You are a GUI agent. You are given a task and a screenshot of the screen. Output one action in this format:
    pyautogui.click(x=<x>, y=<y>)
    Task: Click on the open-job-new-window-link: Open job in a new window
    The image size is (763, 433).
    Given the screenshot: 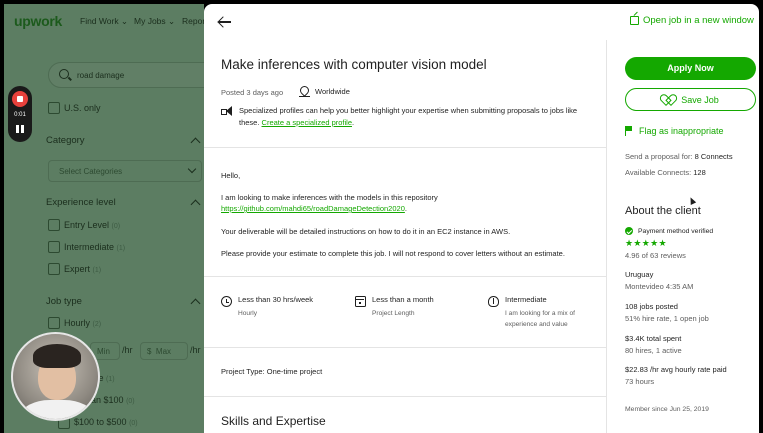 What is the action you would take?
    pyautogui.click(x=692, y=20)
    